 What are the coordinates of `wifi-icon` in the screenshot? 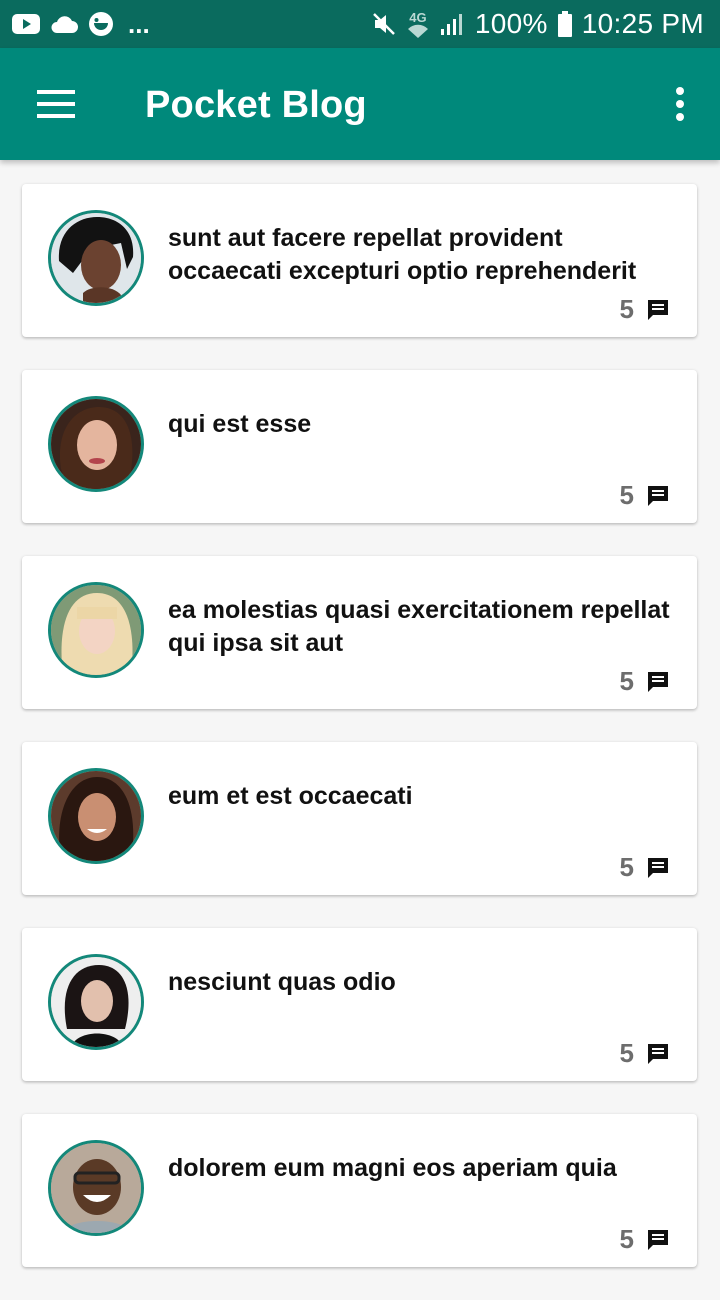 It's located at (417, 31).